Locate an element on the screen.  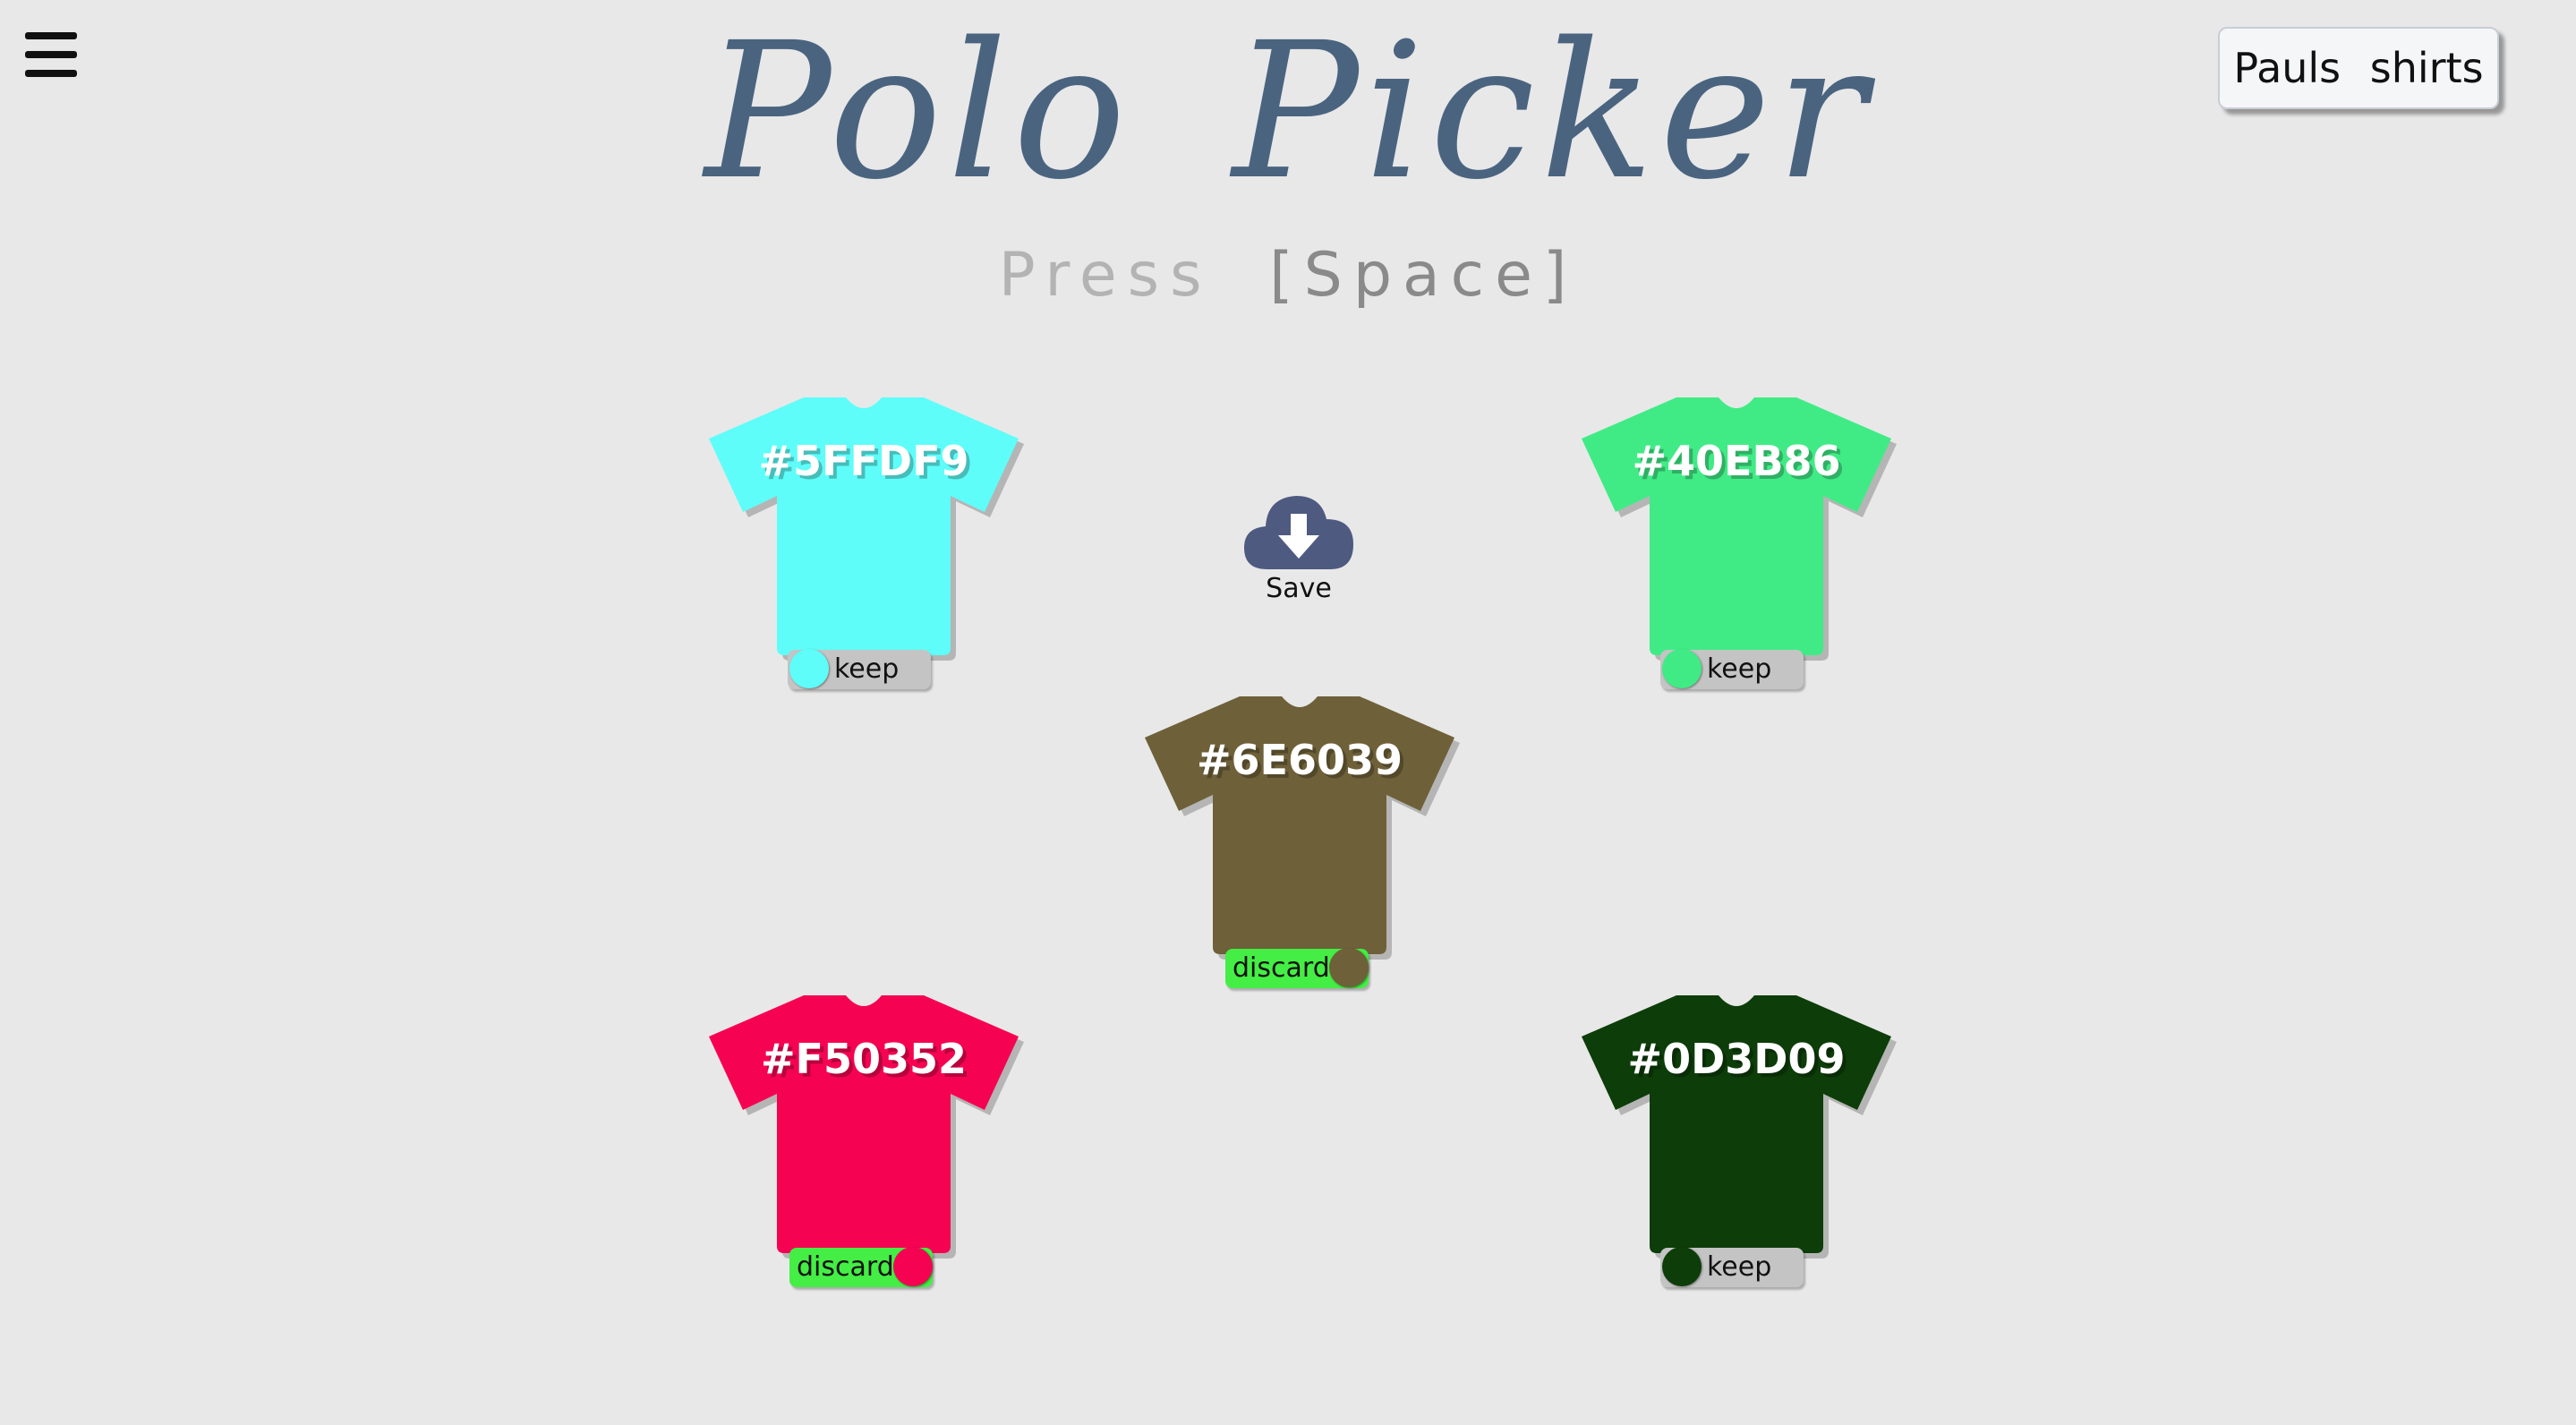
user-collection-button: Pauls shirts is located at coordinates (2358, 68).